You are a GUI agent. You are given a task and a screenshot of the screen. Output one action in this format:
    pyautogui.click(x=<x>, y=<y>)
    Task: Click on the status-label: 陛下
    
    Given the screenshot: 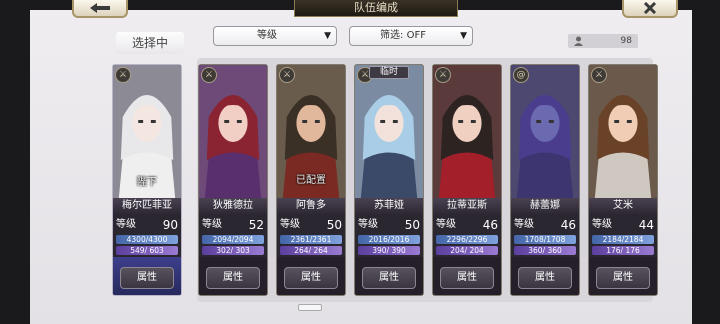 What is the action you would take?
    pyautogui.click(x=147, y=182)
    